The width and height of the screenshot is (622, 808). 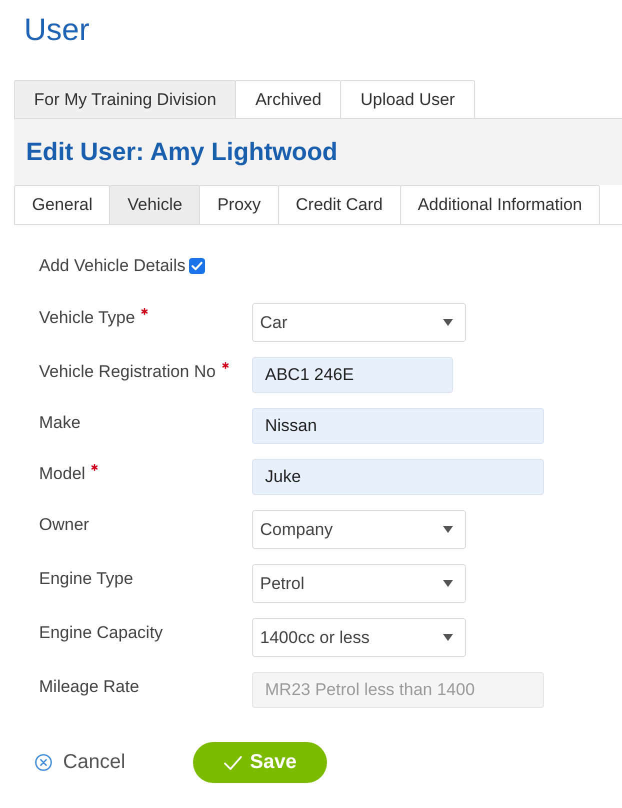 What do you see at coordinates (182, 152) in the screenshot?
I see `edit-user-title: Edit User: Amy Lightwood` at bounding box center [182, 152].